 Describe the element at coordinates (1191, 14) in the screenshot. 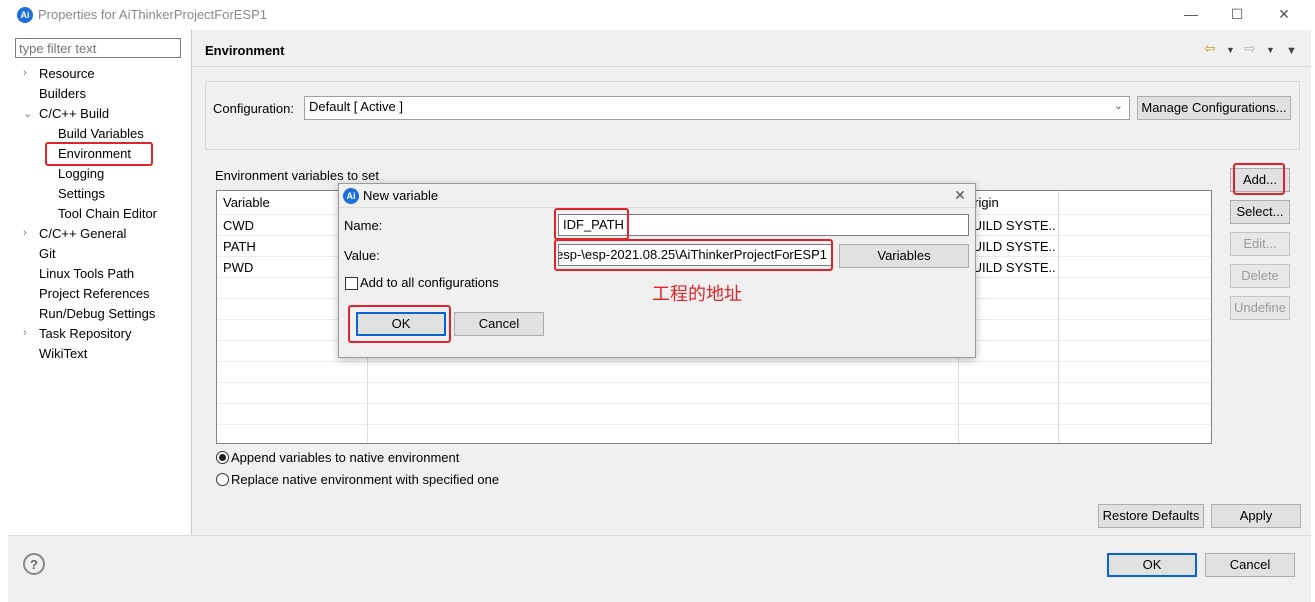

I see `minimize-icon: —` at that location.